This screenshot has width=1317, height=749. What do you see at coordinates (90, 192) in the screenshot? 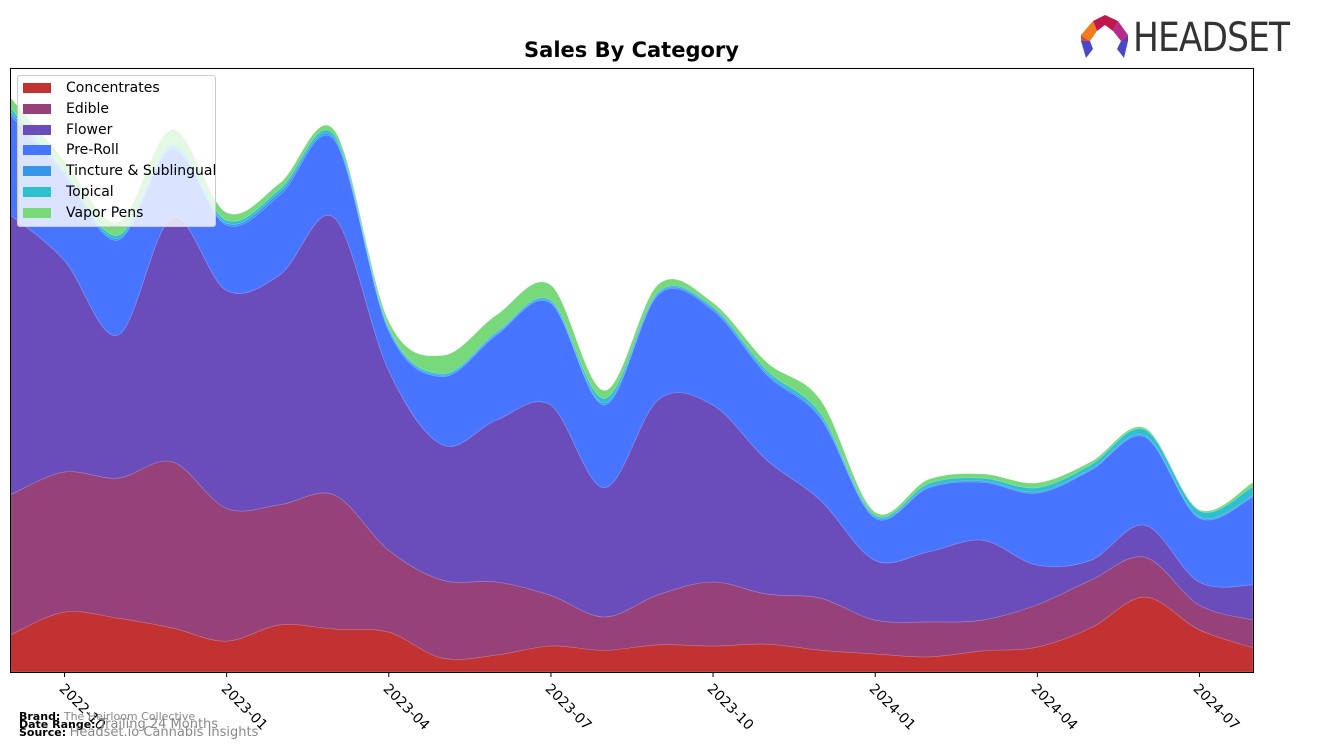
I see `legend-label: Topical` at bounding box center [90, 192].